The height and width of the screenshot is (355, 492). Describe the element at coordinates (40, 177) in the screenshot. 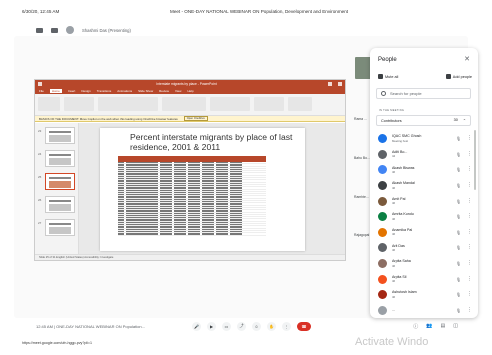

I see `thumb-number: 25` at that location.